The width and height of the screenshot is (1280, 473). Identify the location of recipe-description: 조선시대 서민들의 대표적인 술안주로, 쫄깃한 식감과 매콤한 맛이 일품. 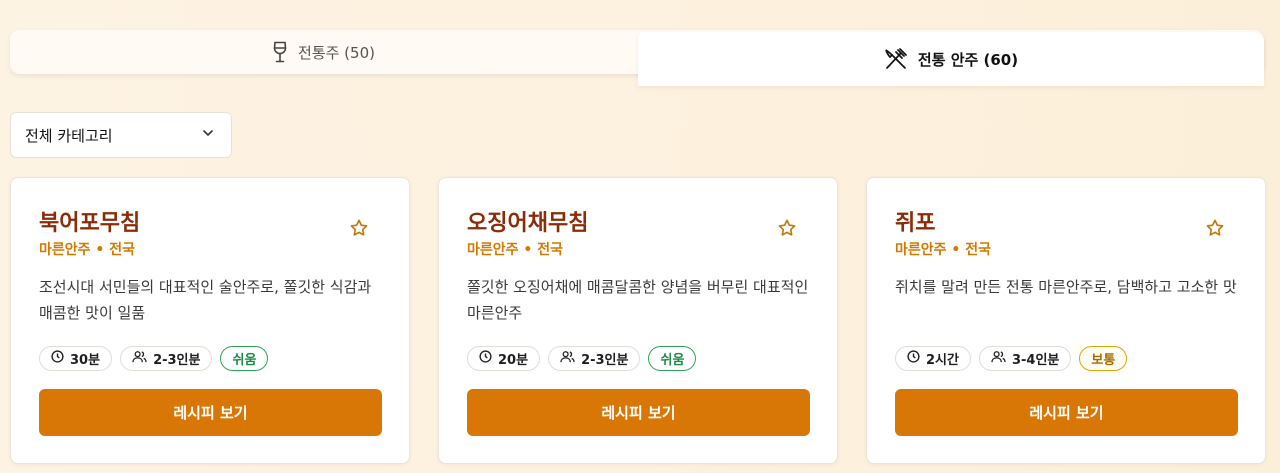
(205, 300).